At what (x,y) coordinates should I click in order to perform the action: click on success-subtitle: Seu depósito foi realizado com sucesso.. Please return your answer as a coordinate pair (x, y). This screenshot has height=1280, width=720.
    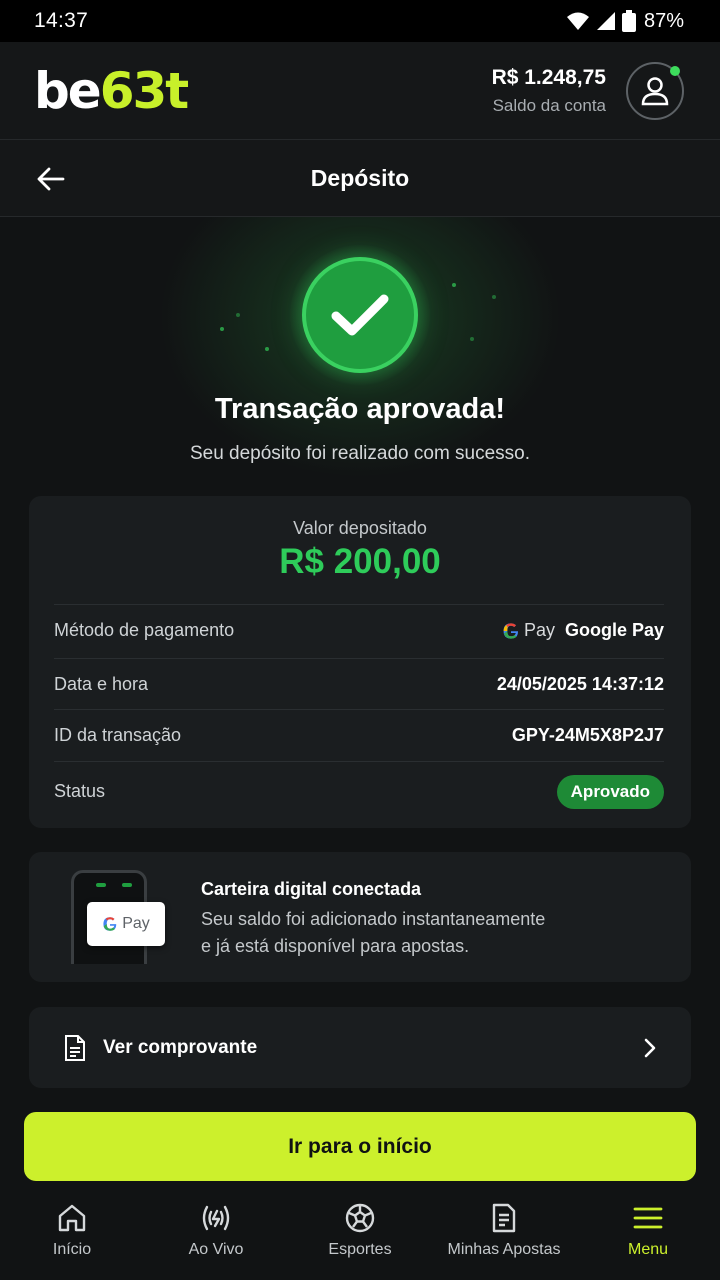
    Looking at the image, I should click on (360, 453).